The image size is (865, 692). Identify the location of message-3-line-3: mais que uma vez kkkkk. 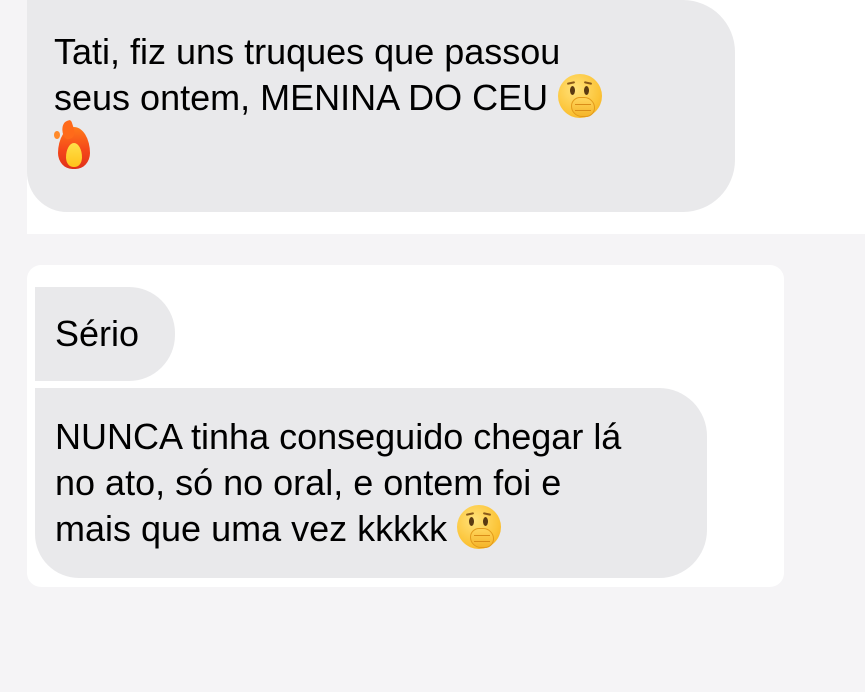
(372, 528).